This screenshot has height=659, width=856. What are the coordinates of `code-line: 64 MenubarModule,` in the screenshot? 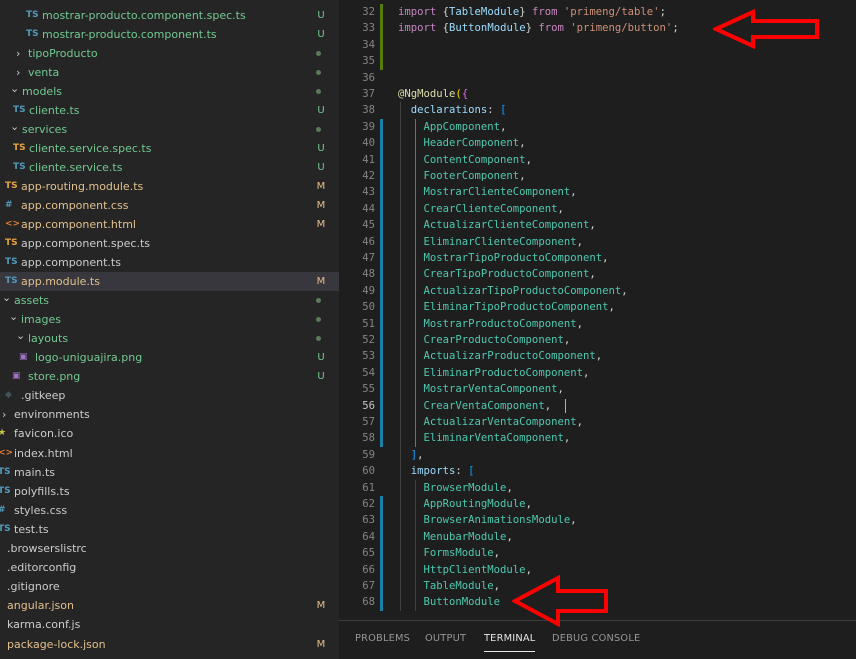 It's located at (597, 537).